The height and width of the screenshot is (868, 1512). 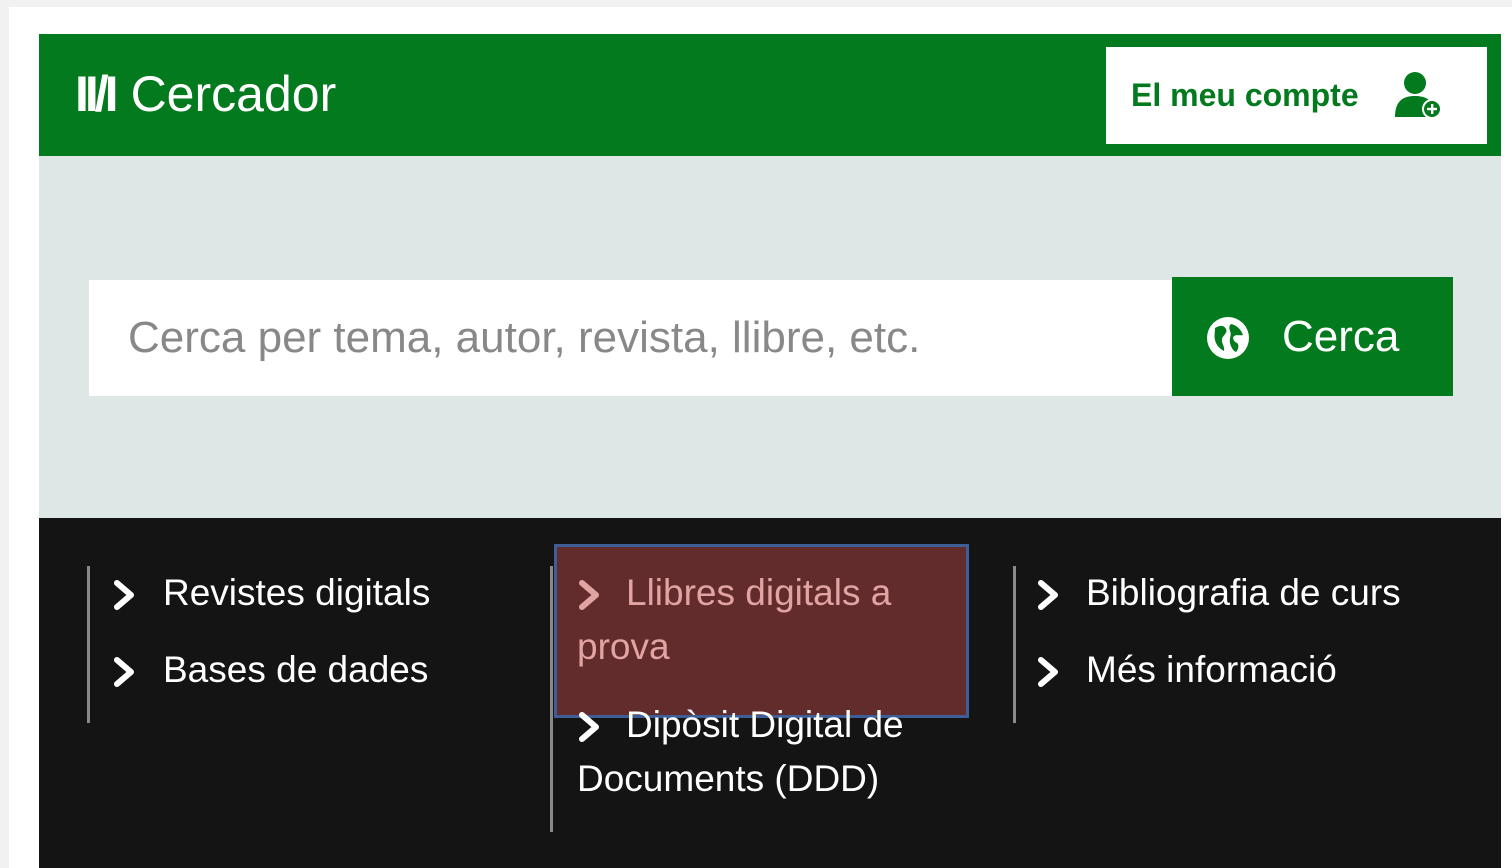 I want to click on nav-column-1: Revistes digitals Bases de dades, so click(x=298, y=644).